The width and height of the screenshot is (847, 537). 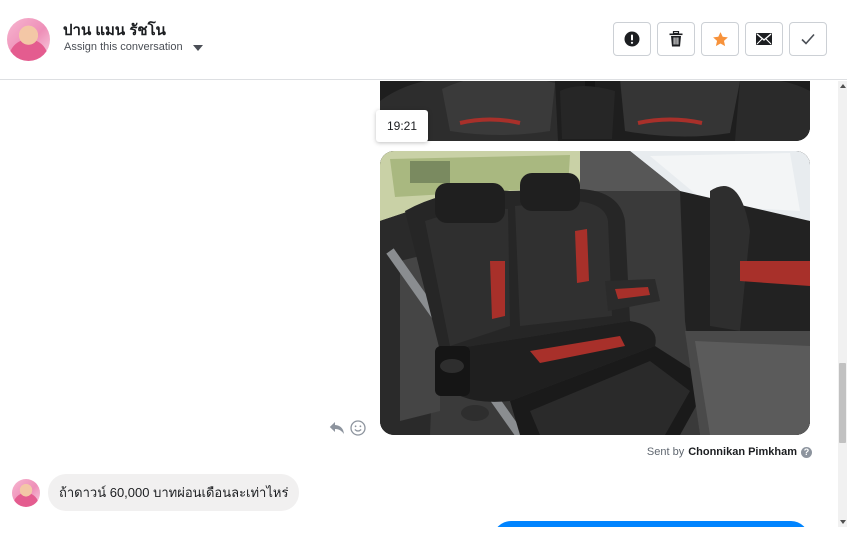 I want to click on star-icon, so click(x=720, y=38).